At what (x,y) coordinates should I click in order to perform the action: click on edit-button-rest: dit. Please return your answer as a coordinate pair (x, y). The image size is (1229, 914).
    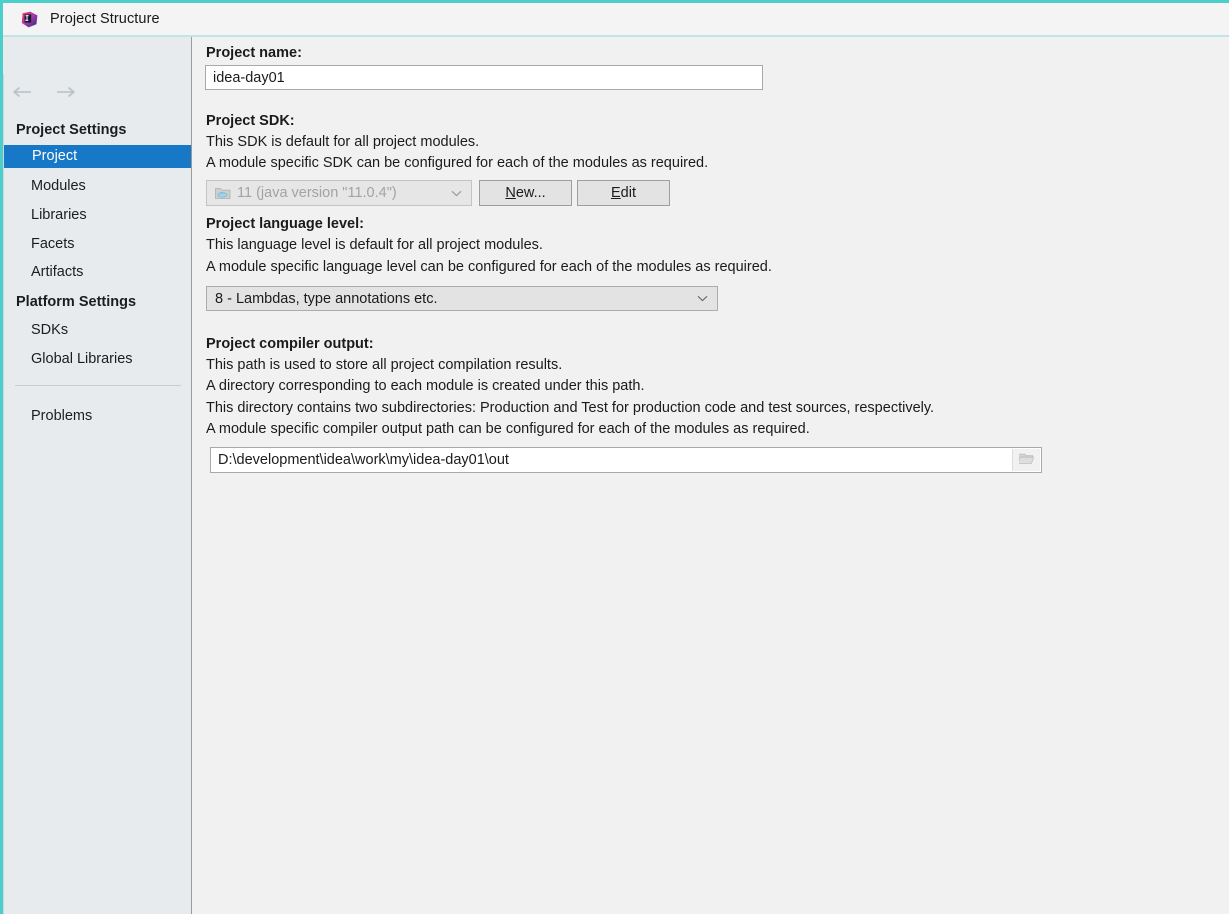
    Looking at the image, I should click on (628, 193).